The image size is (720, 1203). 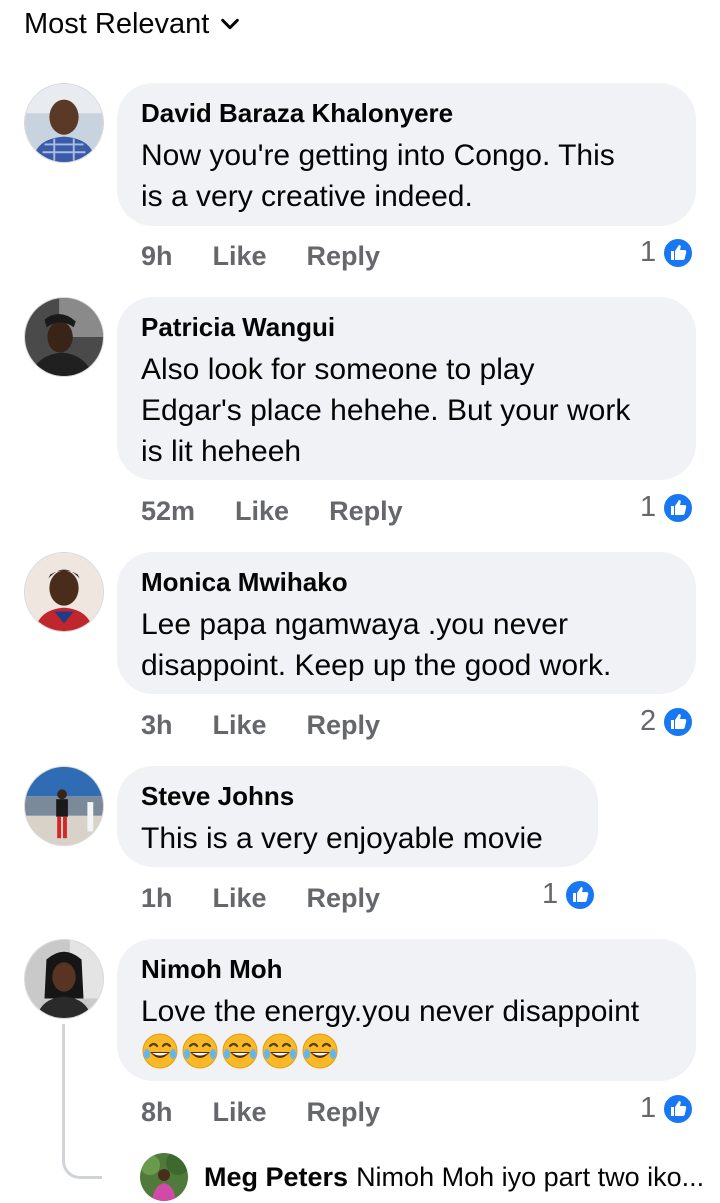 I want to click on comment-time: 3h, so click(x=157, y=725).